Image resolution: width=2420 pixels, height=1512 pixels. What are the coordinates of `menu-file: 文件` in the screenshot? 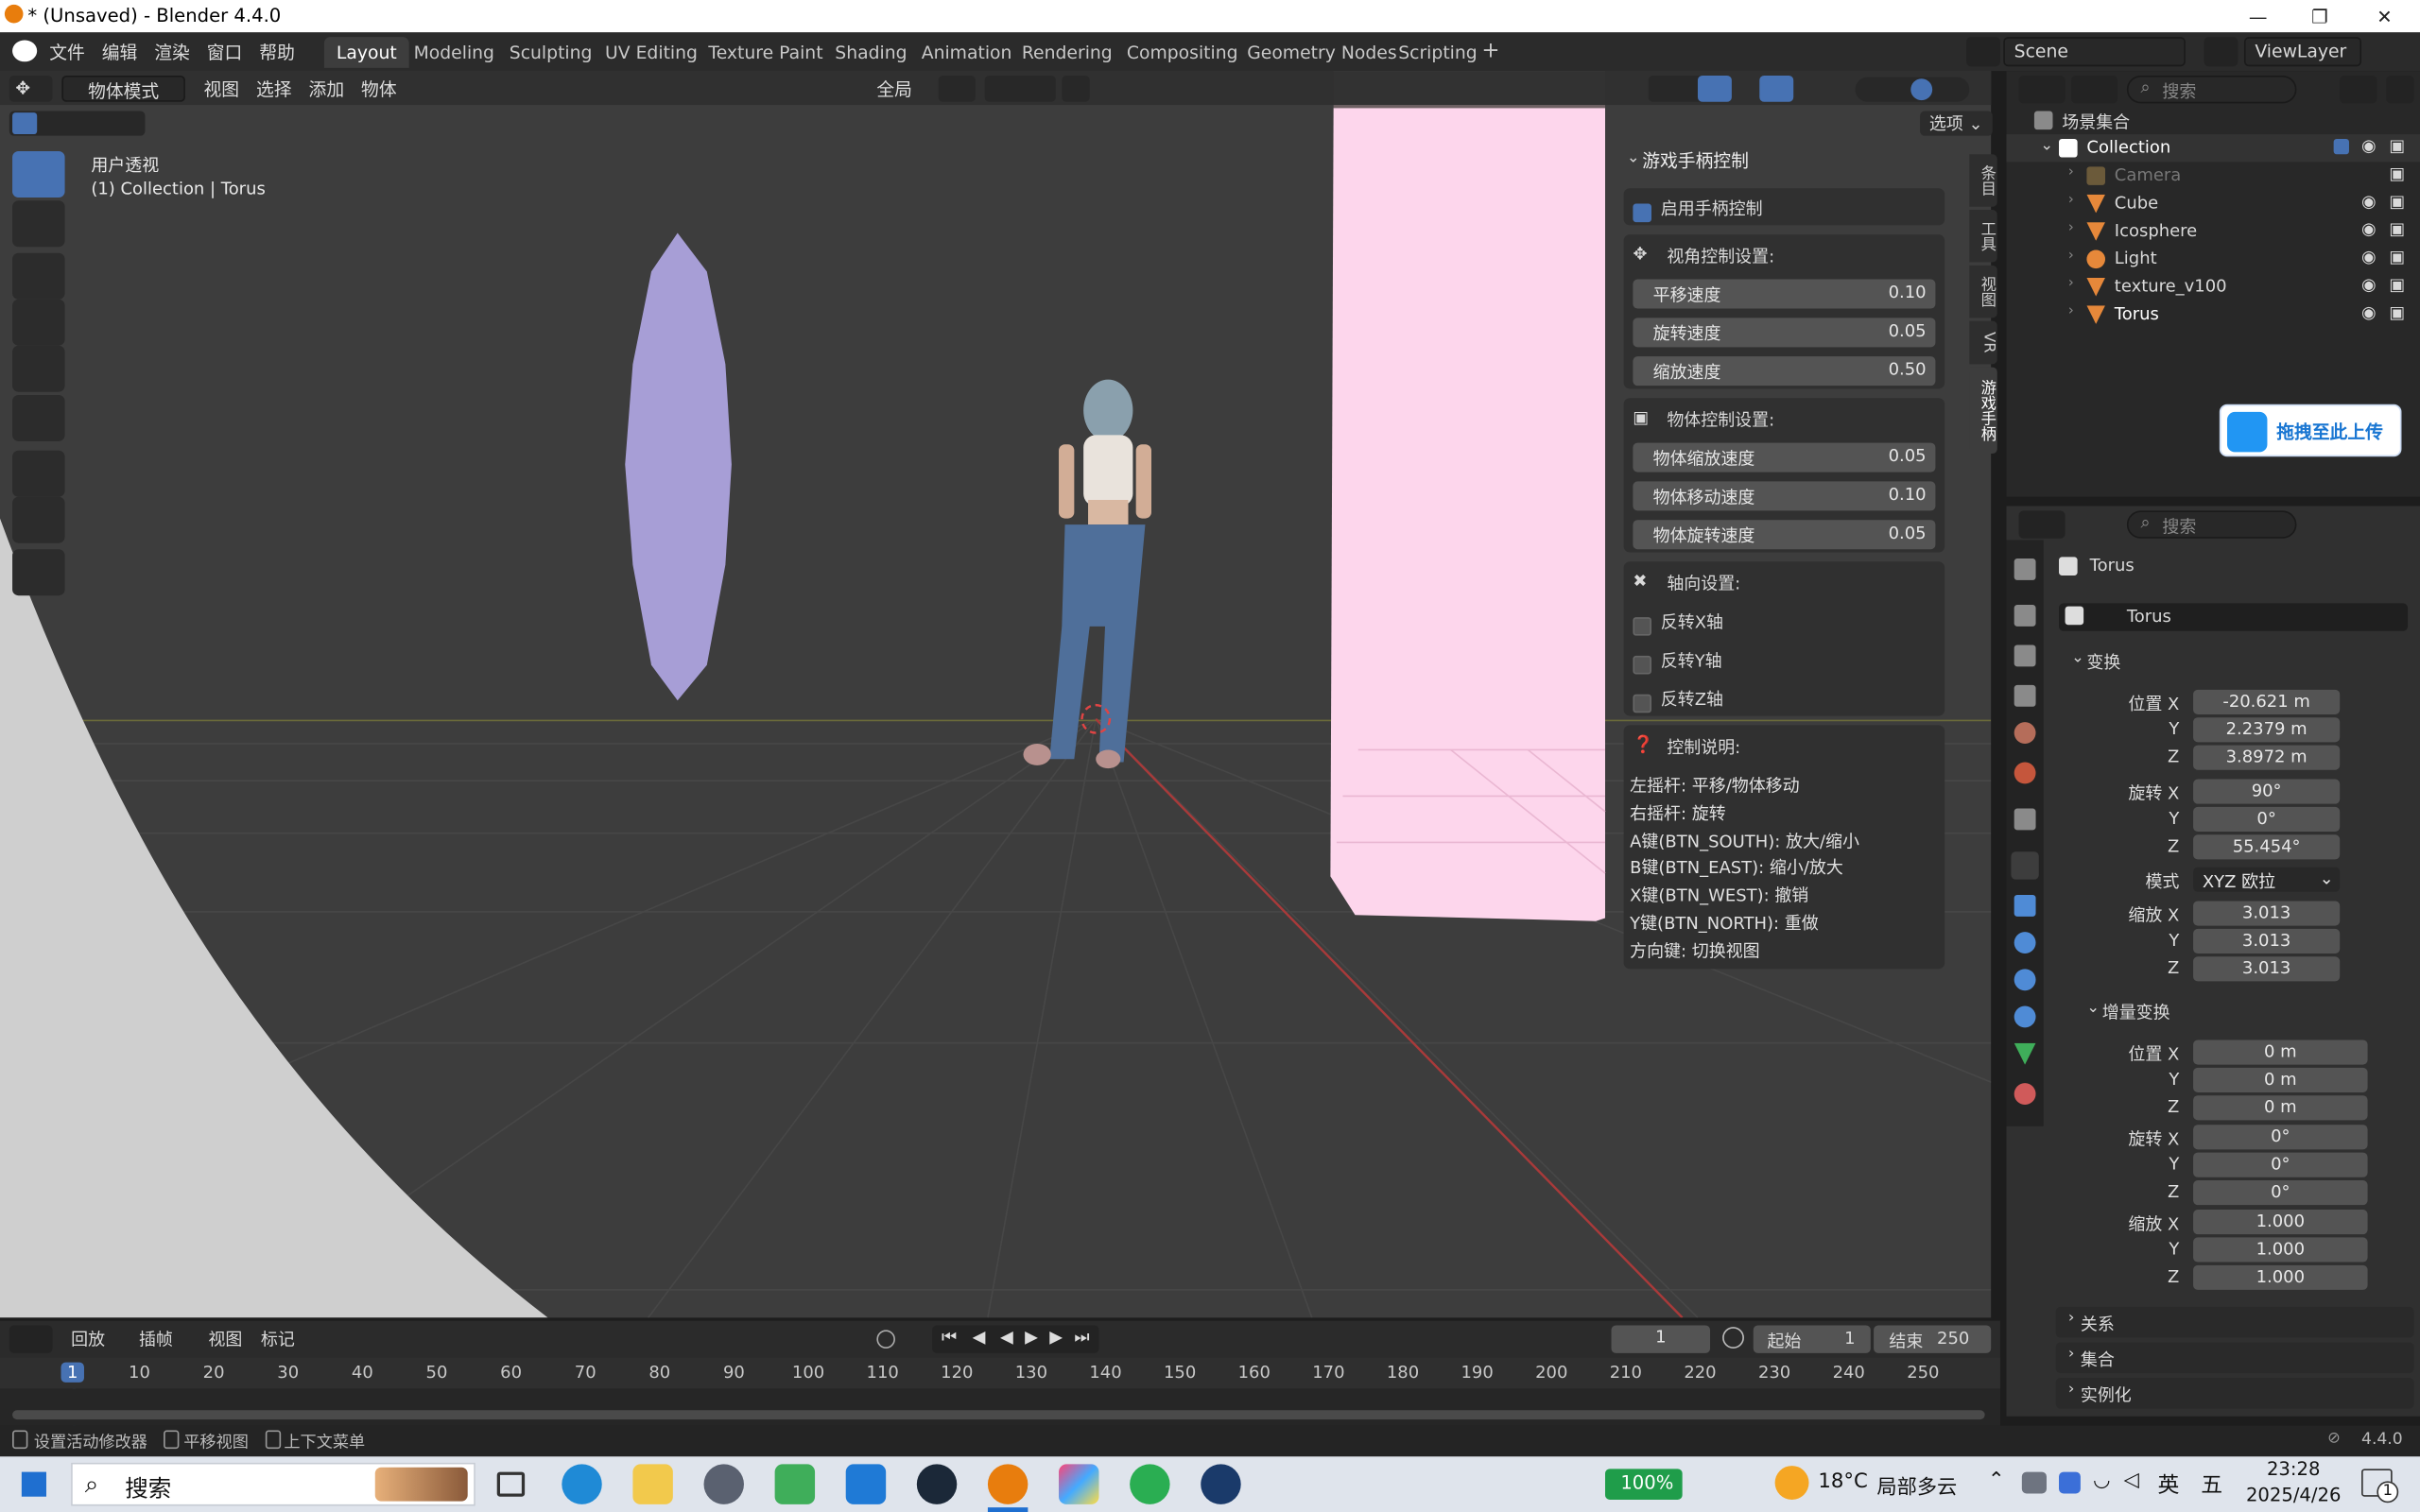 It's located at (67, 52).